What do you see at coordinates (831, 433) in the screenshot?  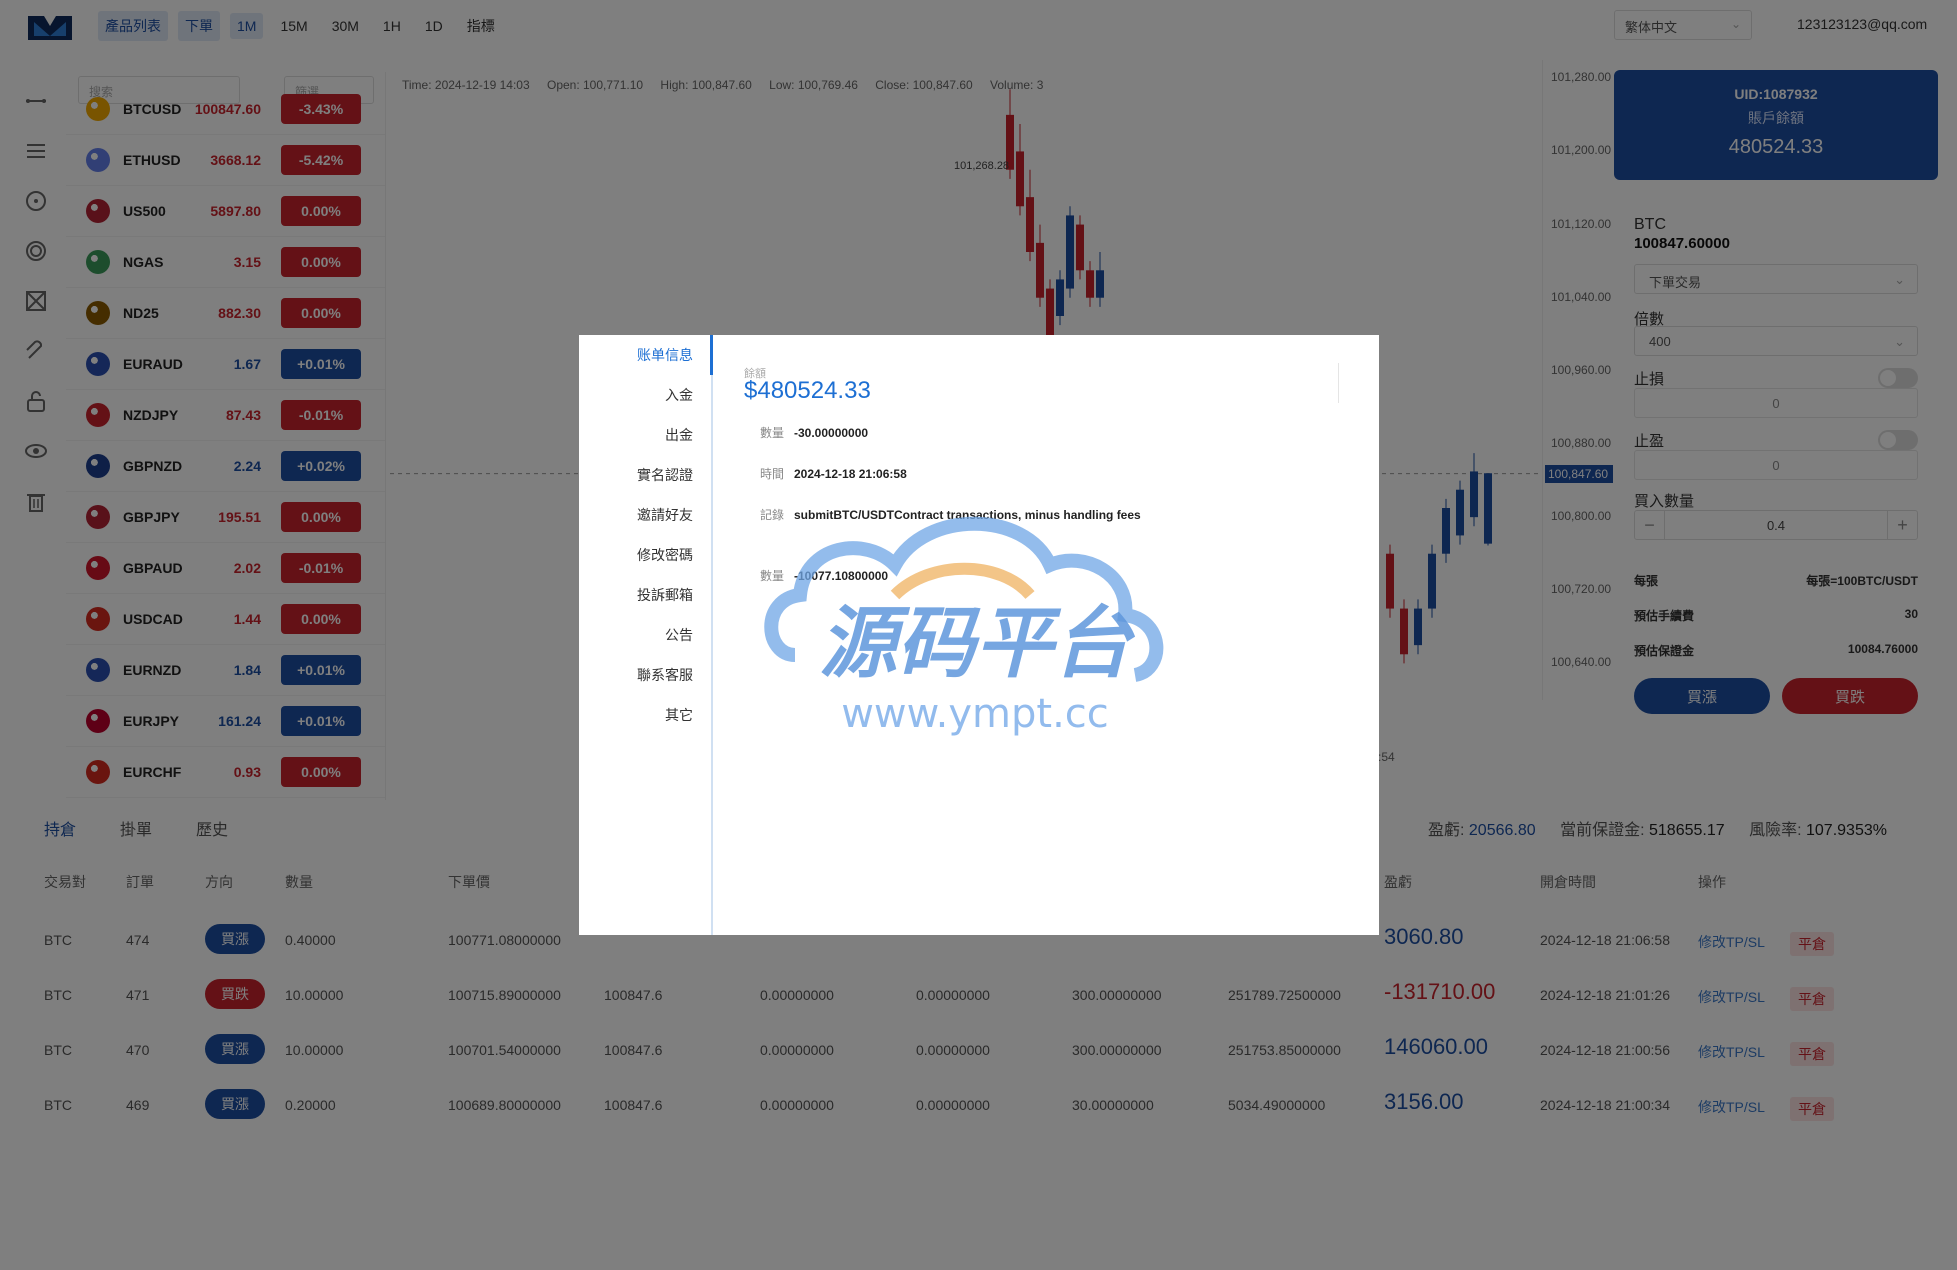 I see `record-value: -30.00000000` at bounding box center [831, 433].